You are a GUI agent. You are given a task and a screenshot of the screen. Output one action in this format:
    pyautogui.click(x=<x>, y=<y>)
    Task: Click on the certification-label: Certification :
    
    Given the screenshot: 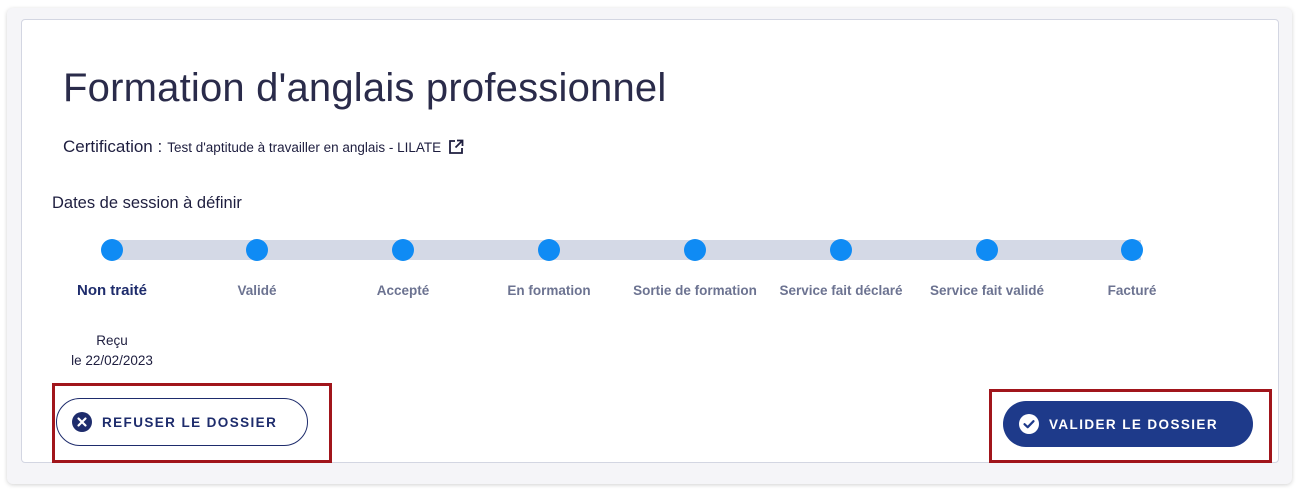 What is the action you would take?
    pyautogui.click(x=113, y=146)
    